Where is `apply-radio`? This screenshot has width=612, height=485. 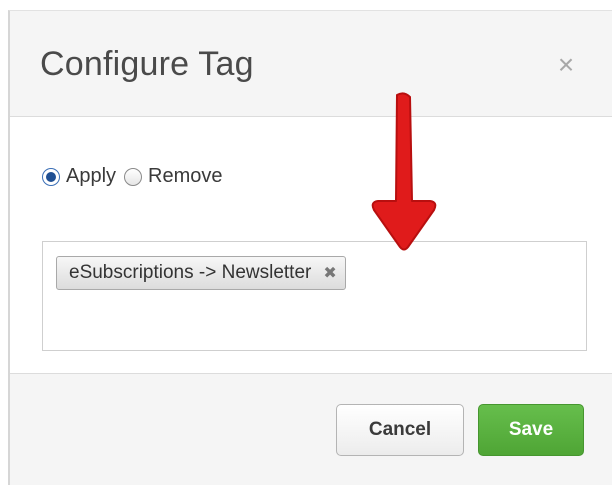
apply-radio is located at coordinates (51, 176).